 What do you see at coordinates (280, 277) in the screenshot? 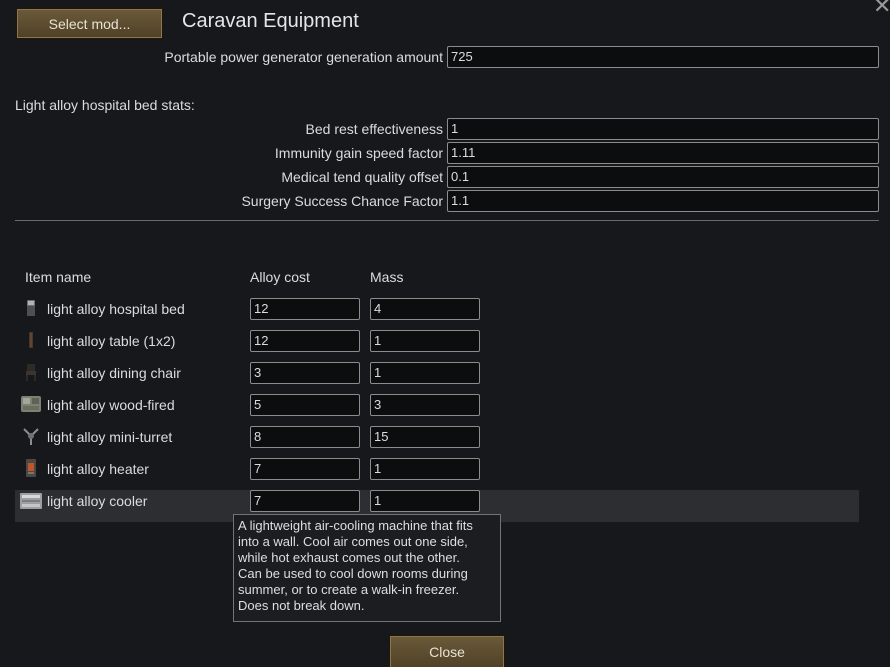
I see `col-header-alloy-cost: Alloy cost` at bounding box center [280, 277].